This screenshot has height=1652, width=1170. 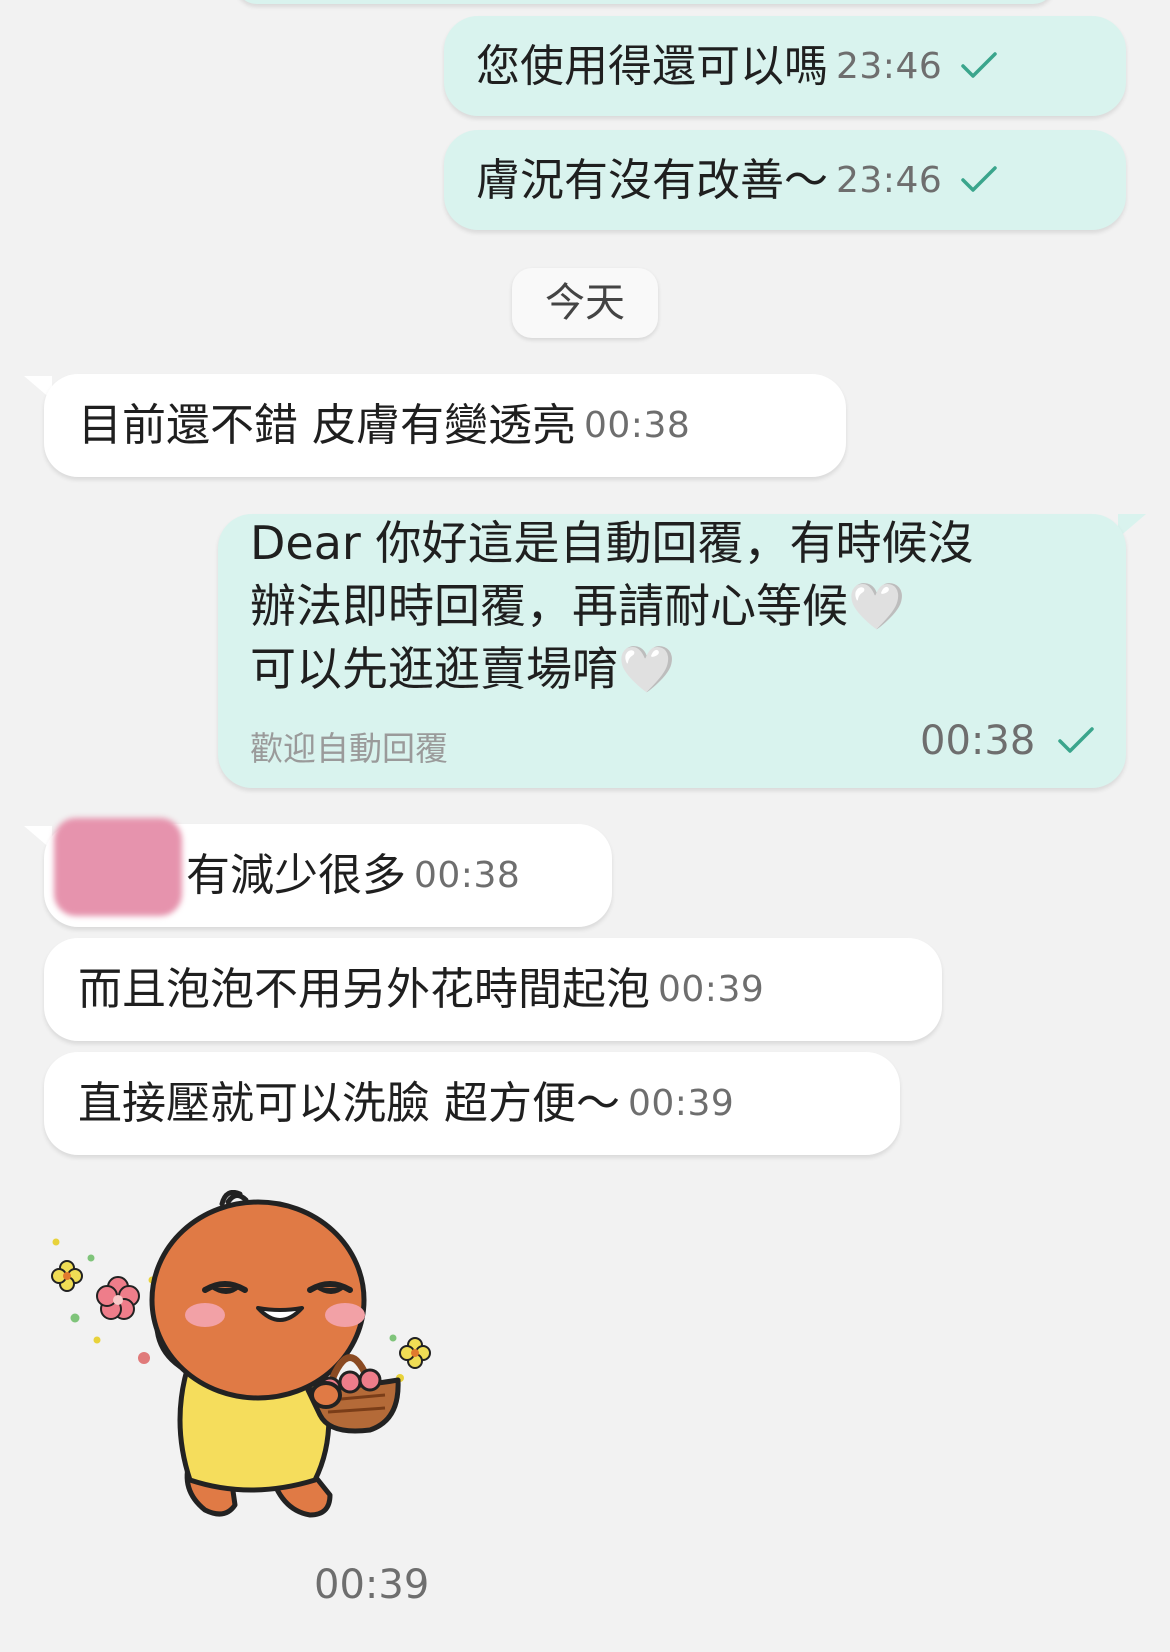 I want to click on message-text: 直接壓就可以洗臉 超方便～, so click(x=349, y=1103).